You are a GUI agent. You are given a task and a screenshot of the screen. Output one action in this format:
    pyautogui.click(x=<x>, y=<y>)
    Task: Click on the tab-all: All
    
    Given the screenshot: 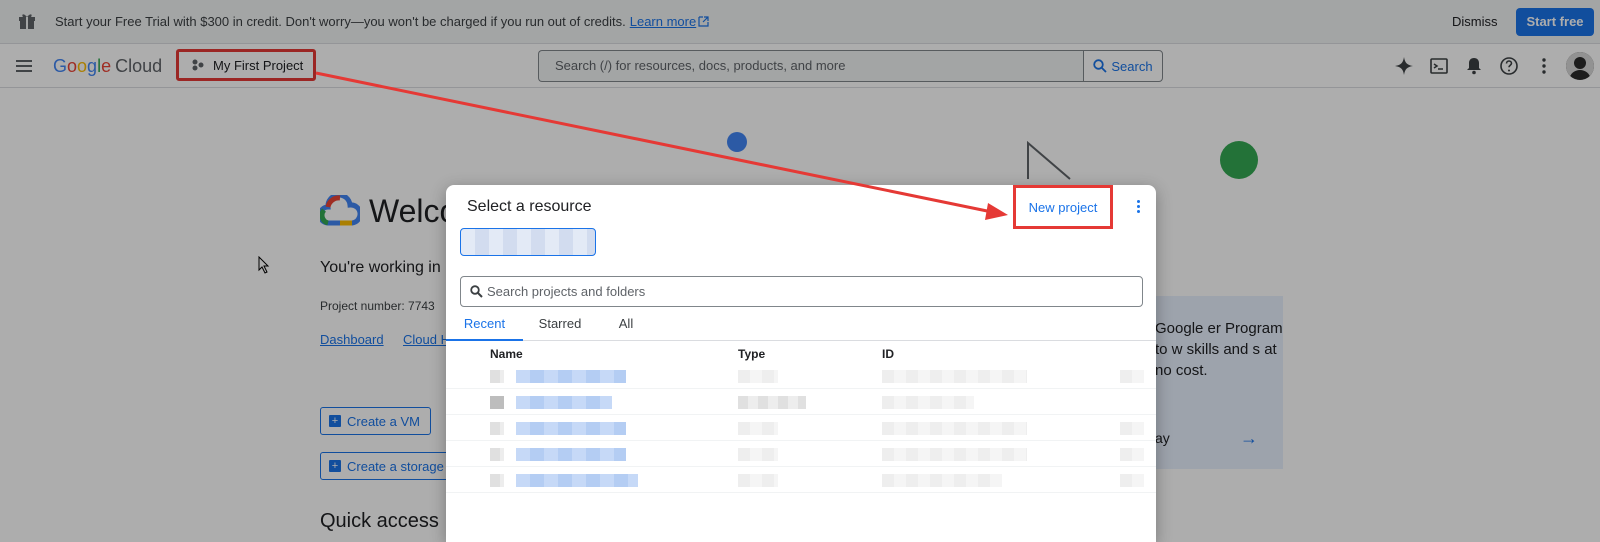 What is the action you would take?
    pyautogui.click(x=626, y=326)
    